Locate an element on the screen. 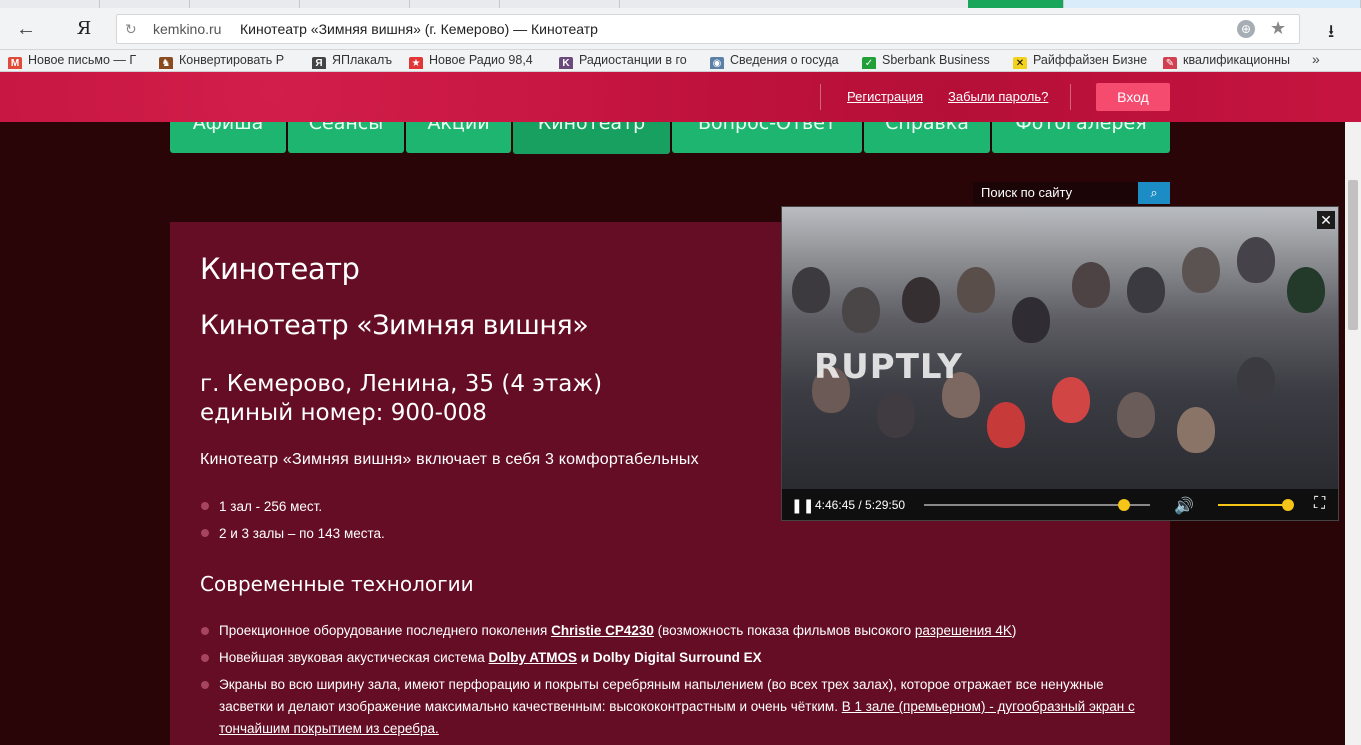  bookmark-qualification: ✎ квалификационны is located at coordinates (1230, 61).